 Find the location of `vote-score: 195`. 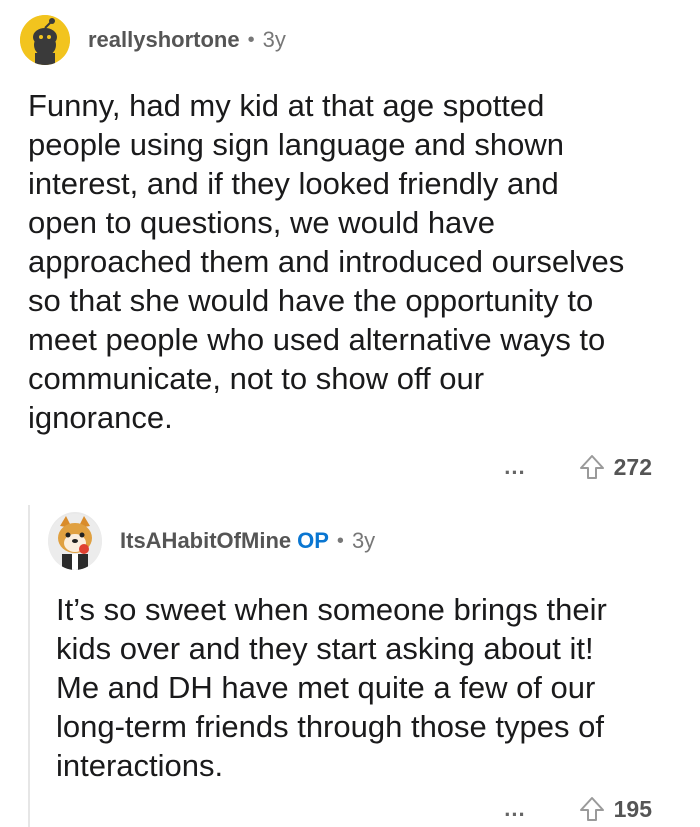

vote-score: 195 is located at coordinates (632, 808).